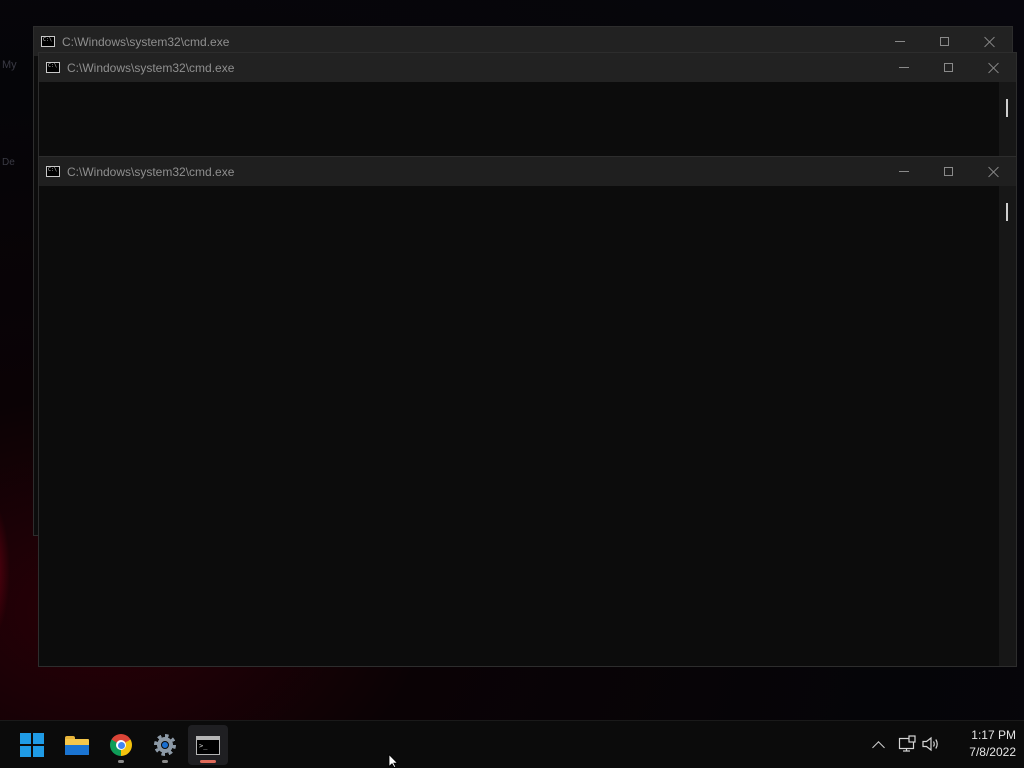  I want to click on speaker-icon, so click(931, 744).